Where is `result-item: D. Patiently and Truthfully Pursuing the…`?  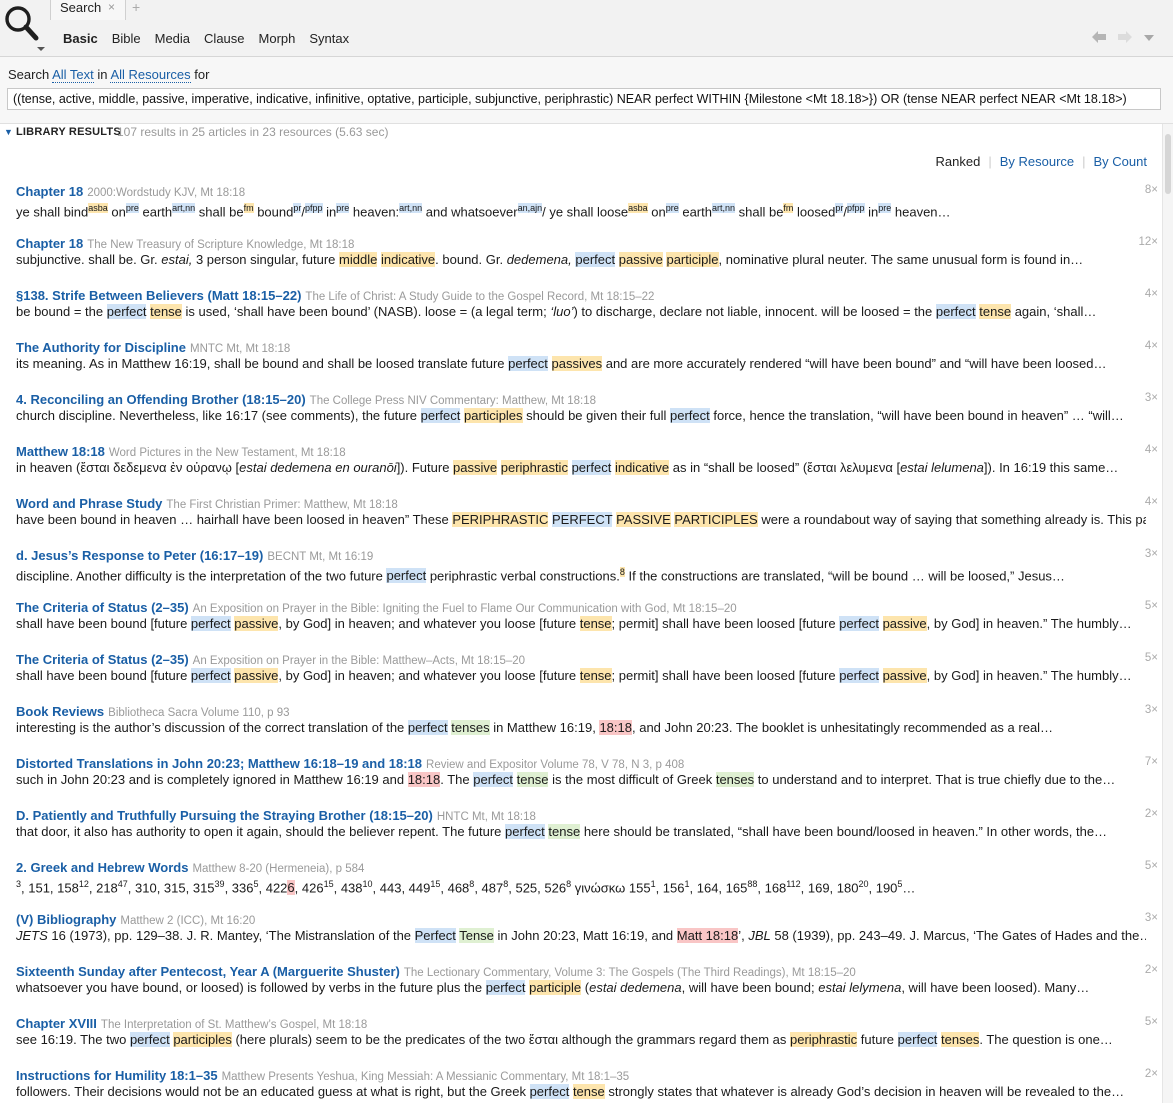
result-item: D. Patiently and Truthfully Pursuing the… is located at coordinates (587, 834).